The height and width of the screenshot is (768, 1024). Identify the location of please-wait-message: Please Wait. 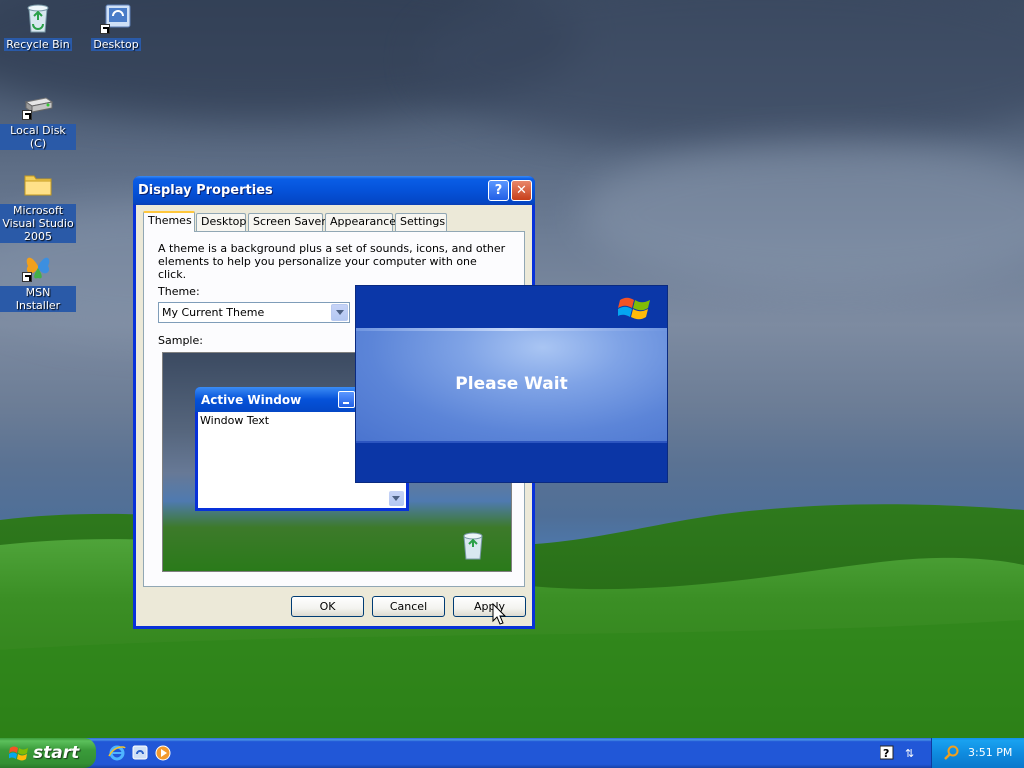
(511, 384).